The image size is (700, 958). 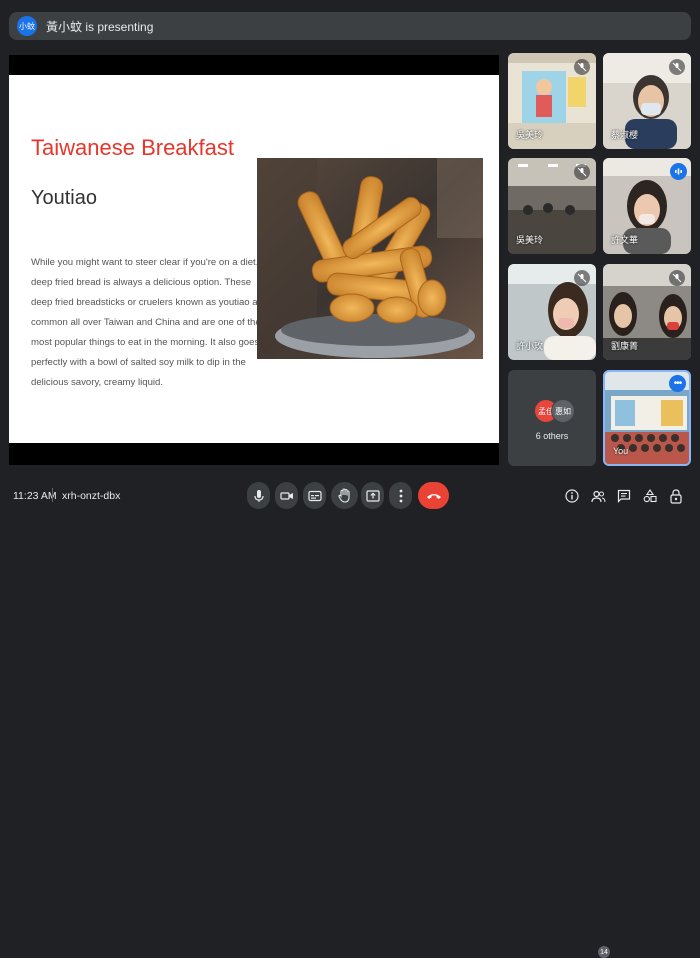 I want to click on participant-tile: 蔡淑櫻, so click(x=647, y=101).